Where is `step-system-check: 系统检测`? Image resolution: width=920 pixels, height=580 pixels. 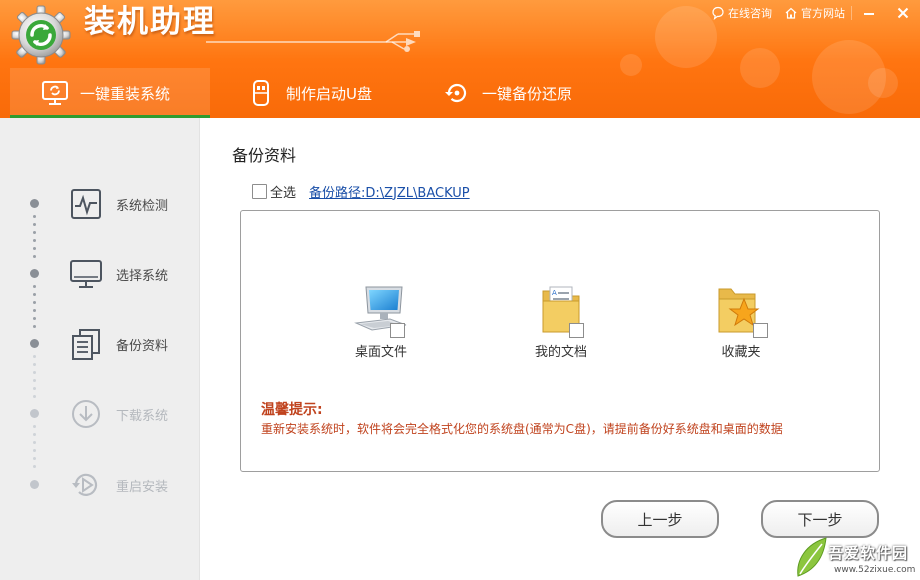 step-system-check: 系统检测 is located at coordinates (118, 204).